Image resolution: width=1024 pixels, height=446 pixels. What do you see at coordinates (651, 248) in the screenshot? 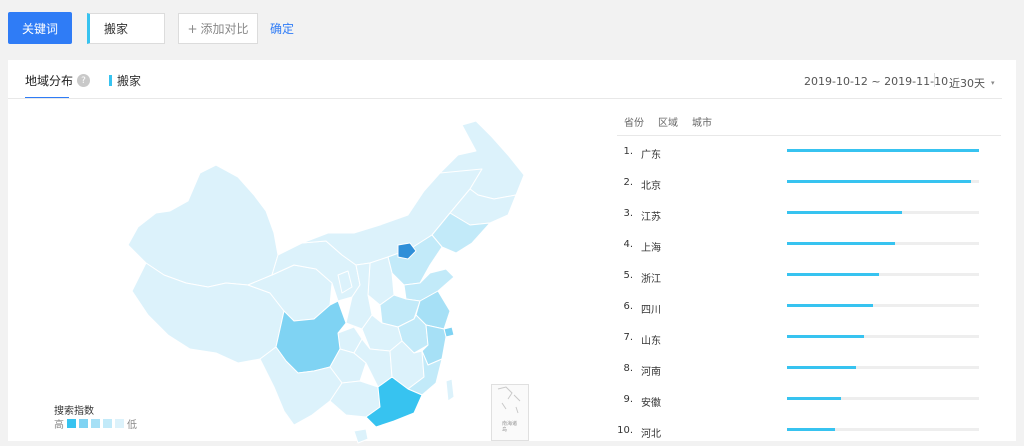
I see `rank-province-name: 上海` at bounding box center [651, 248].